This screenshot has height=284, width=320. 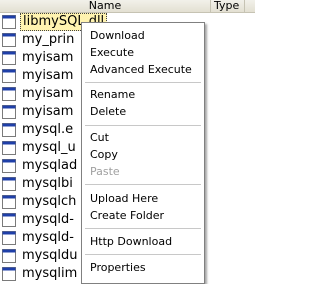 I want to click on column-type-header: Type, so click(x=227, y=6).